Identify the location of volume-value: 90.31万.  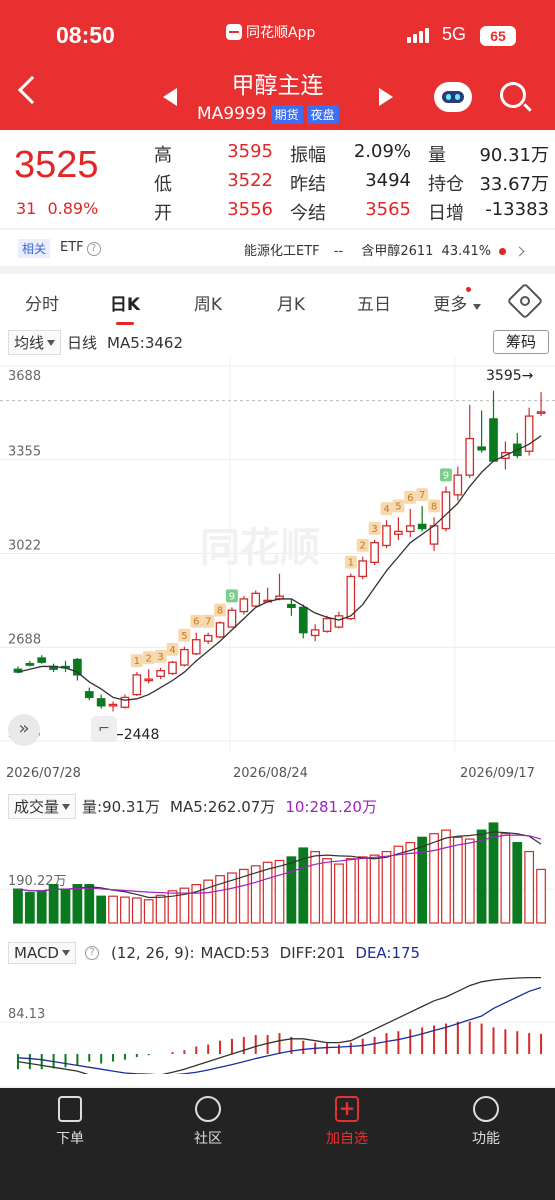
(514, 155).